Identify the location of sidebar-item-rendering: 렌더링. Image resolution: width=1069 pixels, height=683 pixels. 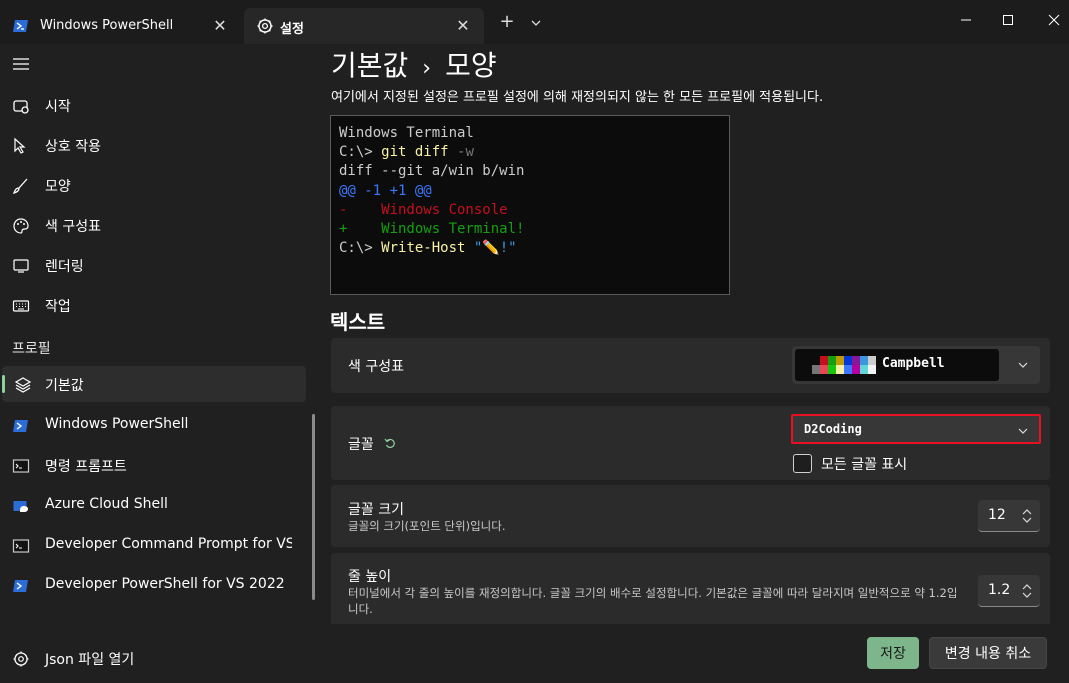
(155, 265).